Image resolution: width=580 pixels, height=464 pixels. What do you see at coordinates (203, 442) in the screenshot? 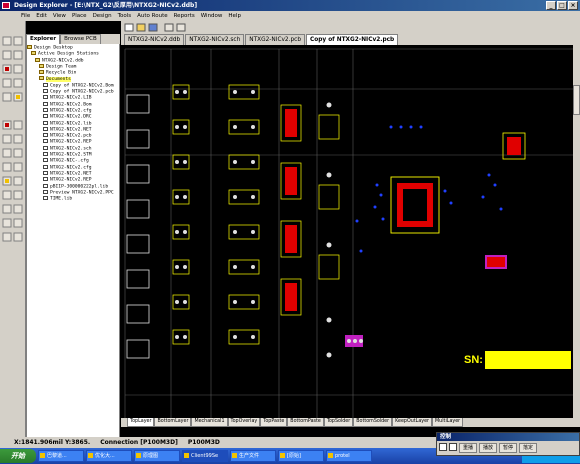
I see `status-component: P100M3D` at bounding box center [203, 442].